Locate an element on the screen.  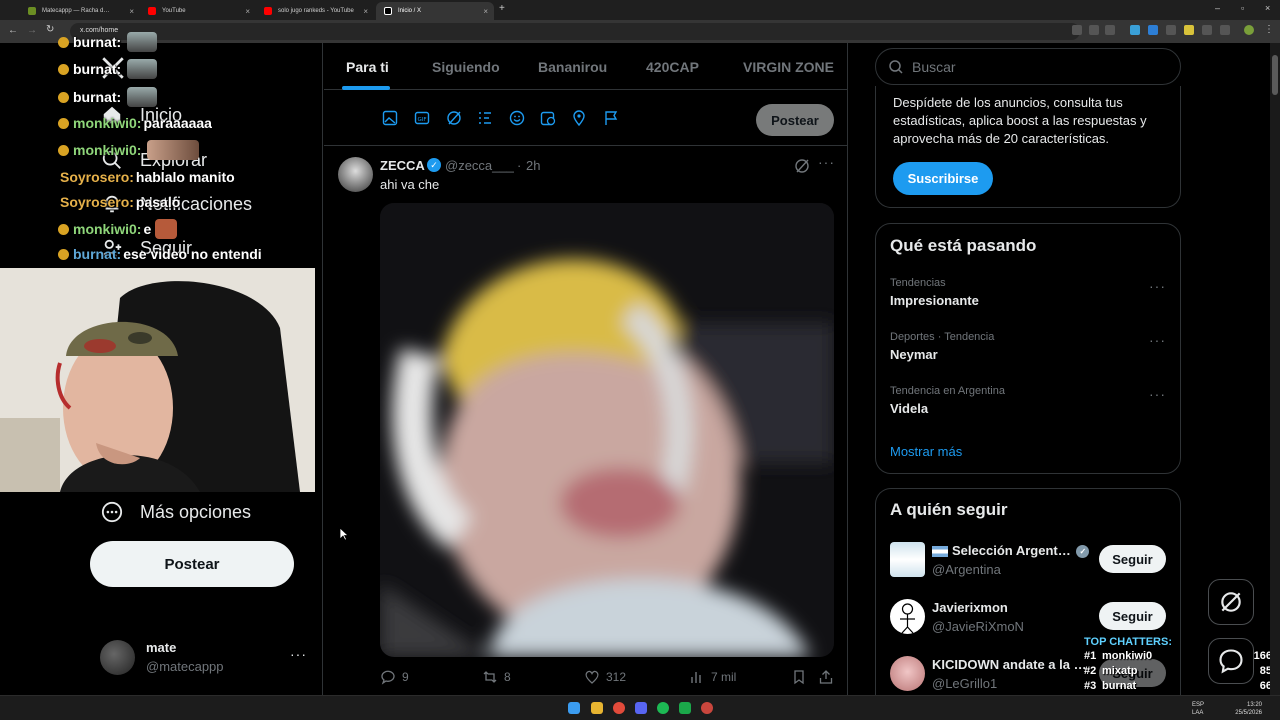
tab-for-you: Para ti is located at coordinates (367, 67).